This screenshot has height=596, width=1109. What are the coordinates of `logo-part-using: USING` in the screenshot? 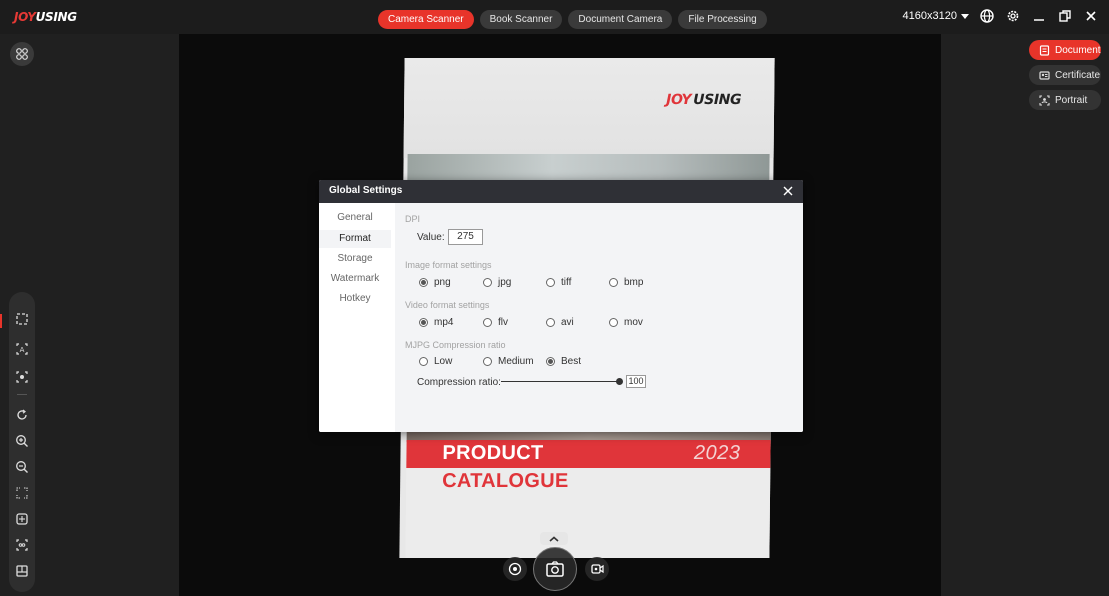 It's located at (56, 17).